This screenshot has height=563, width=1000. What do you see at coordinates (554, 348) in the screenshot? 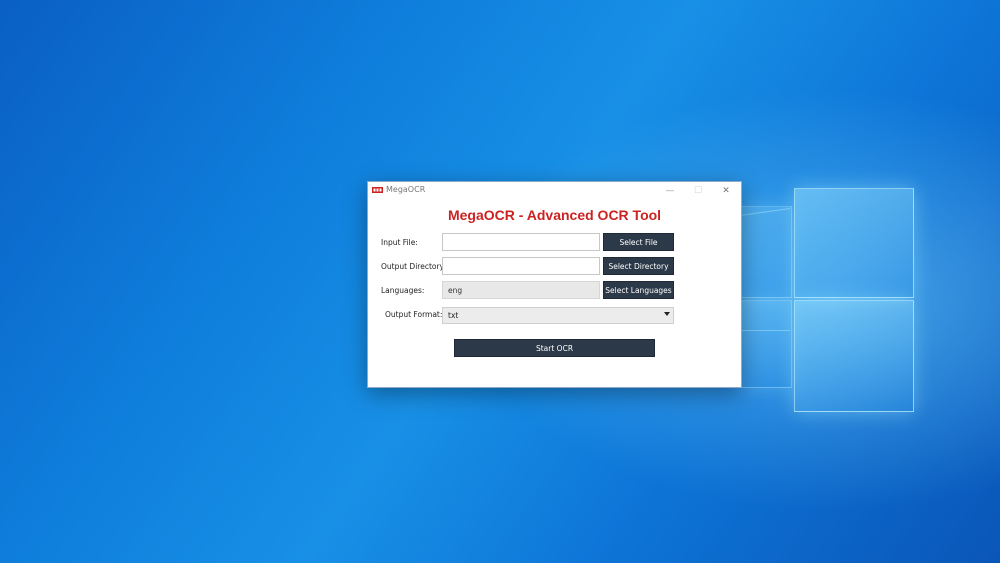
I see `start-ocr-button: Start OCR` at bounding box center [554, 348].